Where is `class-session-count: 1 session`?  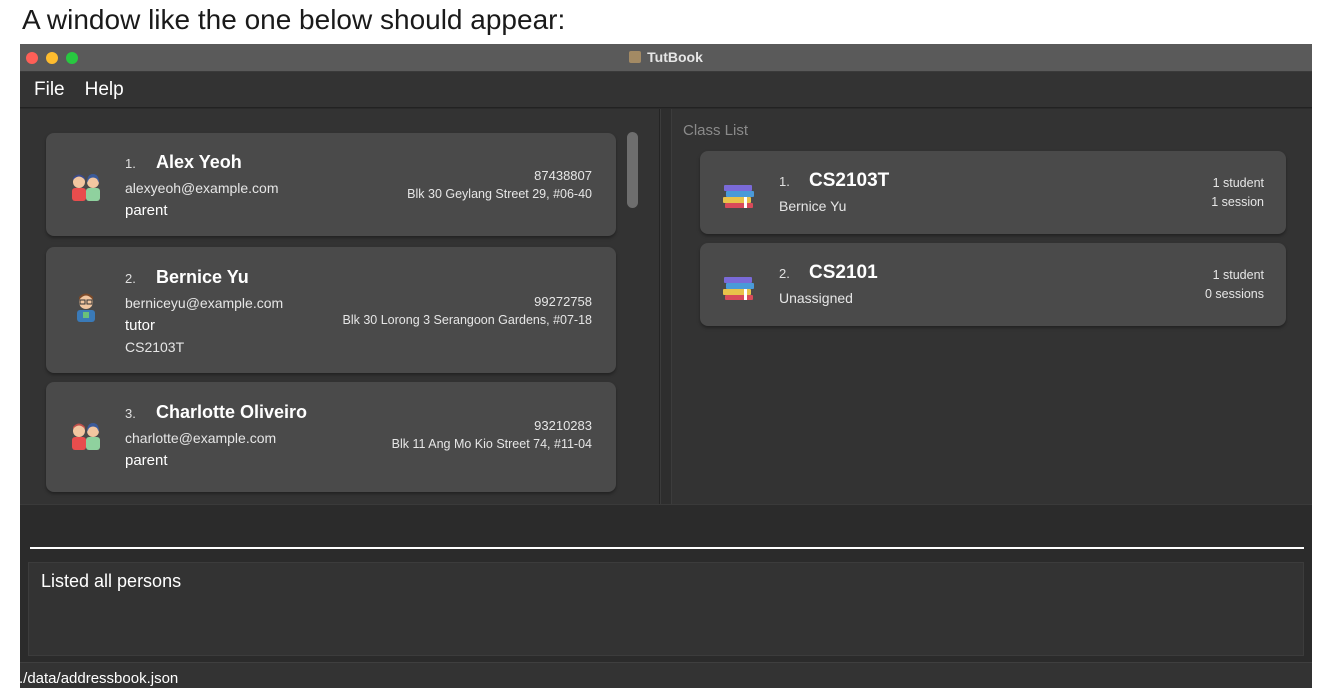
class-session-count: 1 session is located at coordinates (1237, 202).